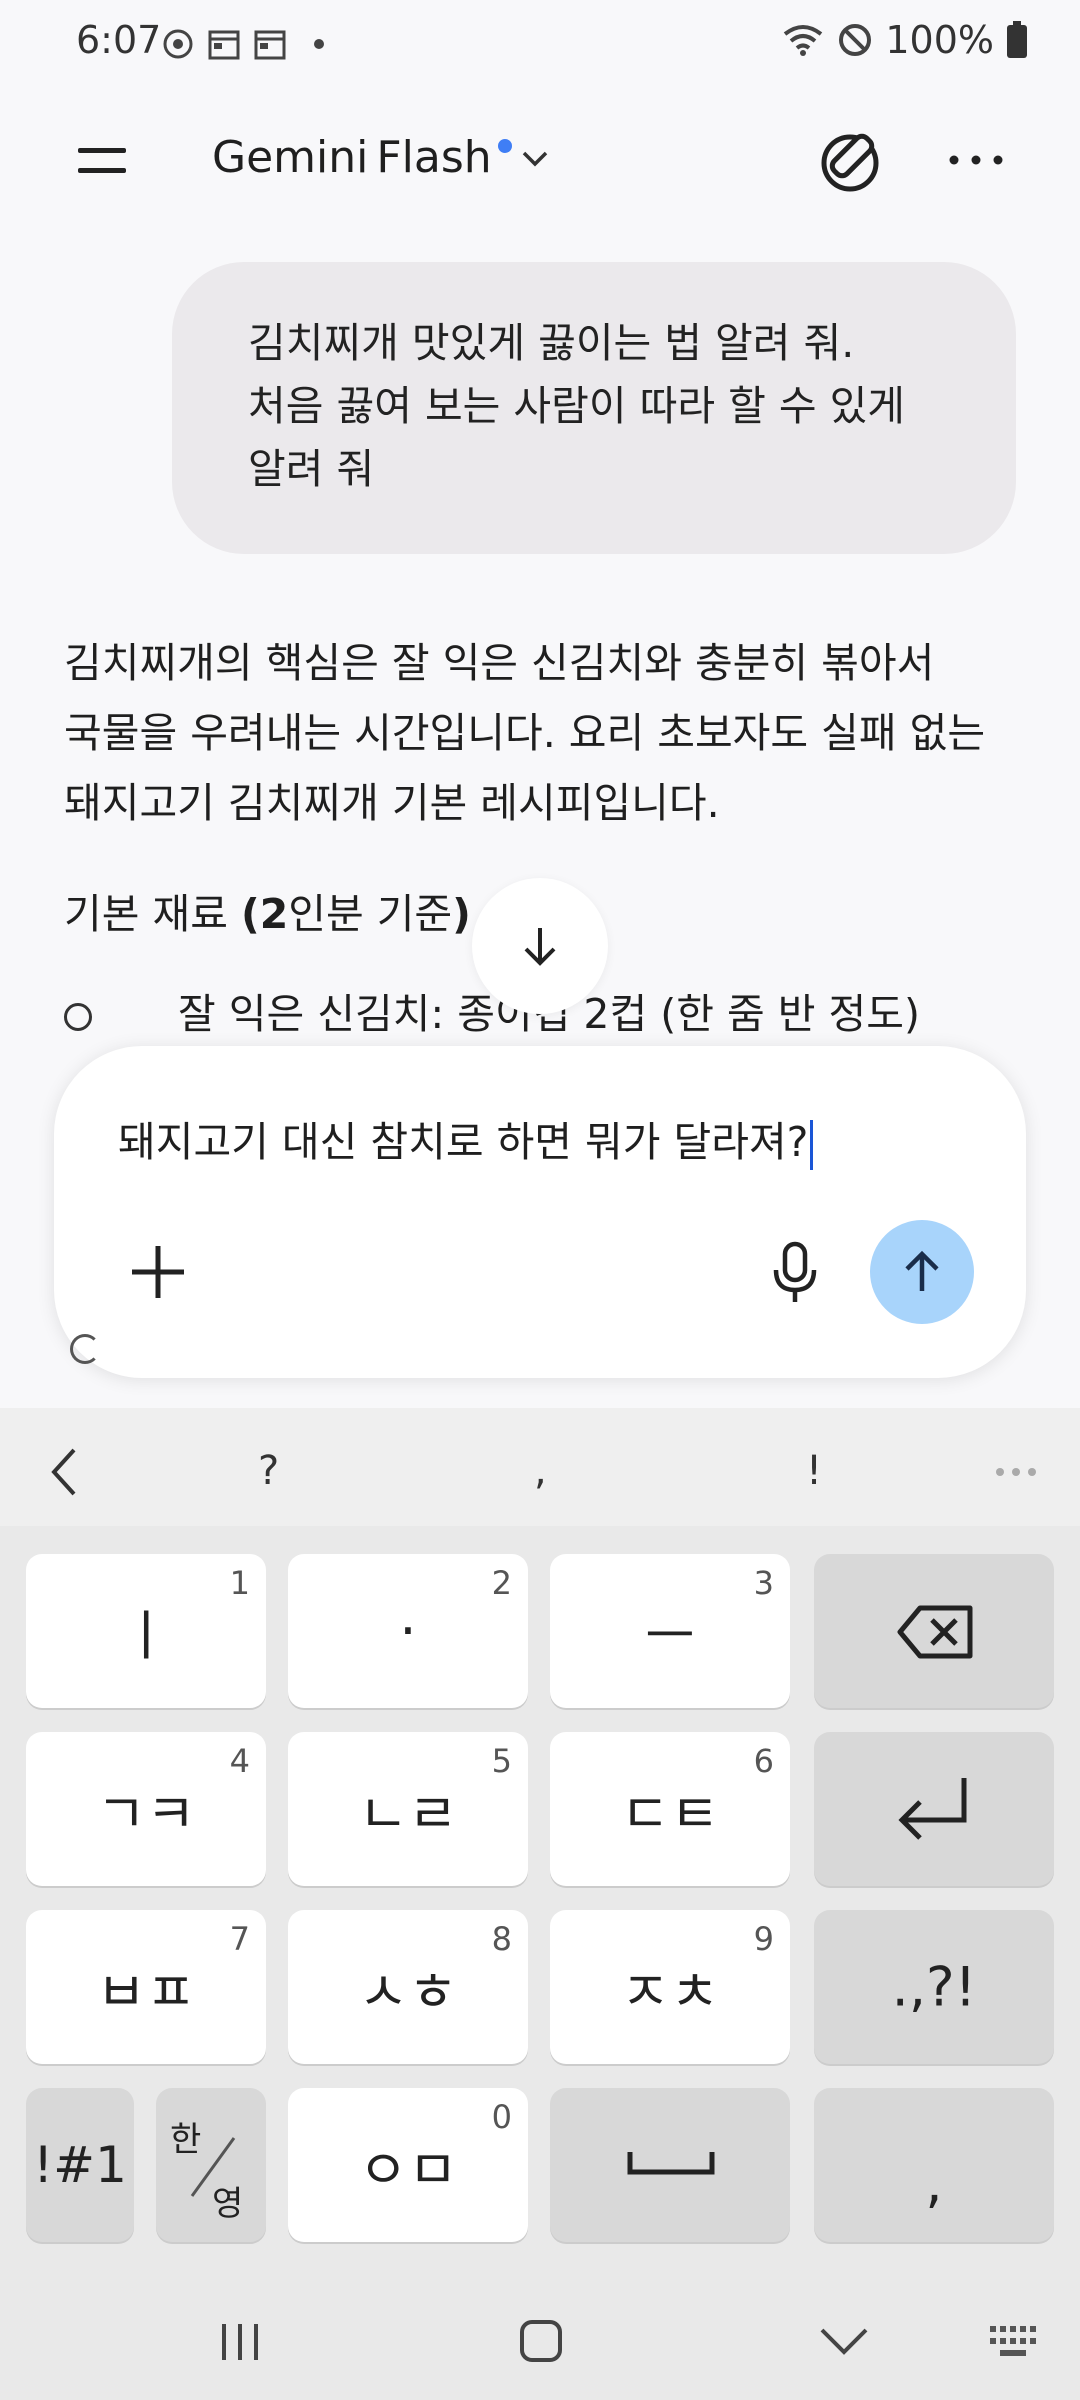 This screenshot has height=2400, width=1080. I want to click on app-header: Gemini Flash, so click(540, 160).